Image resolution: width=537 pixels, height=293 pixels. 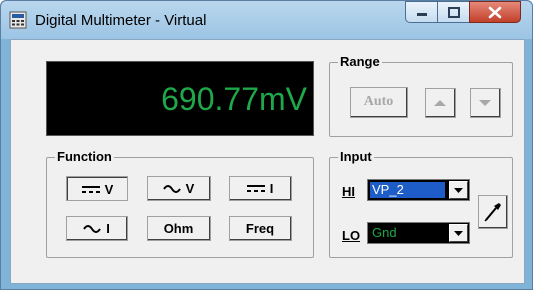 I want to click on auto-range-button: Auto, so click(x=379, y=102).